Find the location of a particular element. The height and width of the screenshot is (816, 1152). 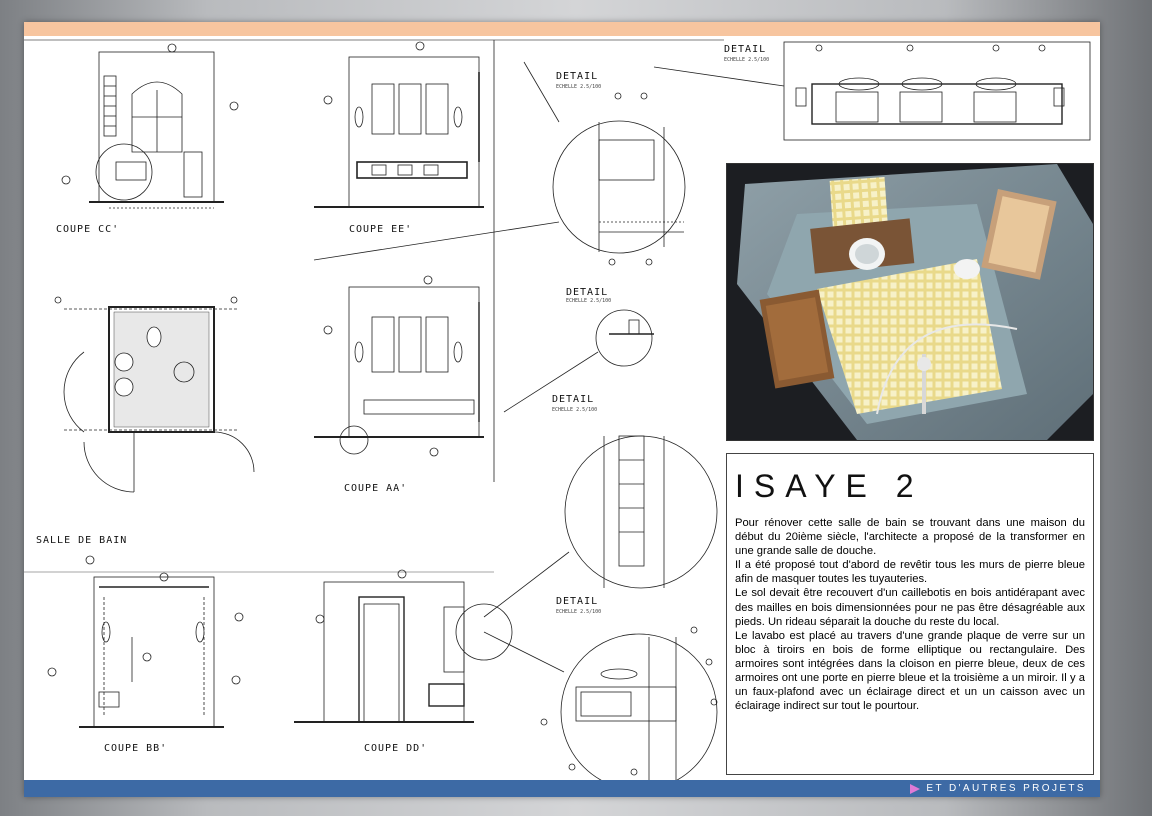

label-plan: SALLE DE BAIN is located at coordinates (82, 540).